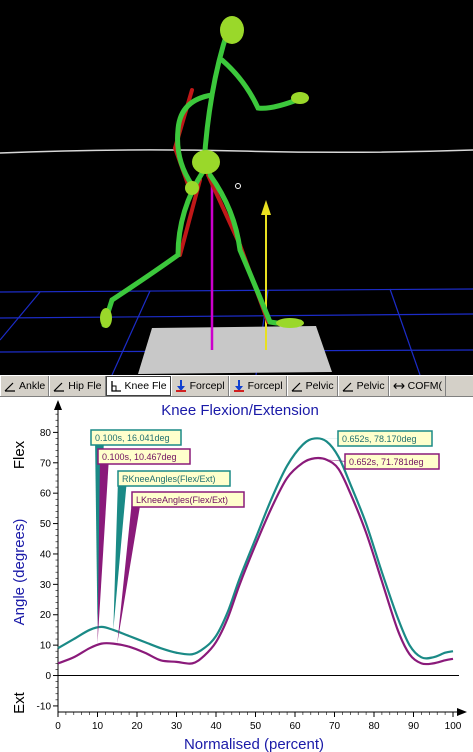 This screenshot has width=473, height=752. What do you see at coordinates (462, 712) in the screenshot?
I see `x-axis-arrow` at bounding box center [462, 712].